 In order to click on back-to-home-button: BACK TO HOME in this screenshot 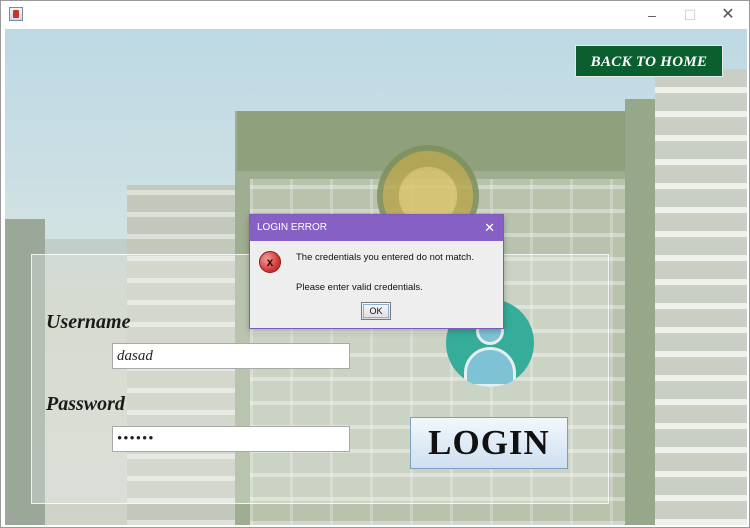, I will do `click(649, 61)`.